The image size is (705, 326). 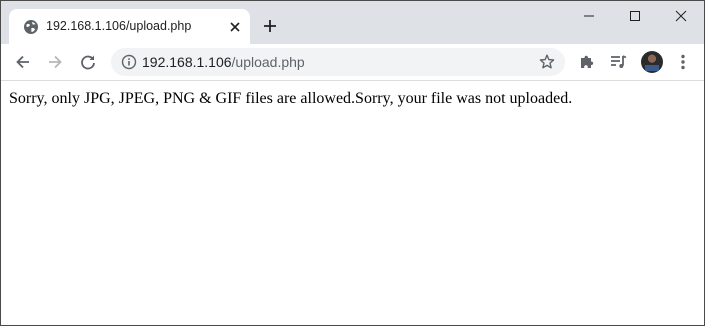 What do you see at coordinates (352, 22) in the screenshot?
I see `tab-strip: 192.168.1.106/upload.php` at bounding box center [352, 22].